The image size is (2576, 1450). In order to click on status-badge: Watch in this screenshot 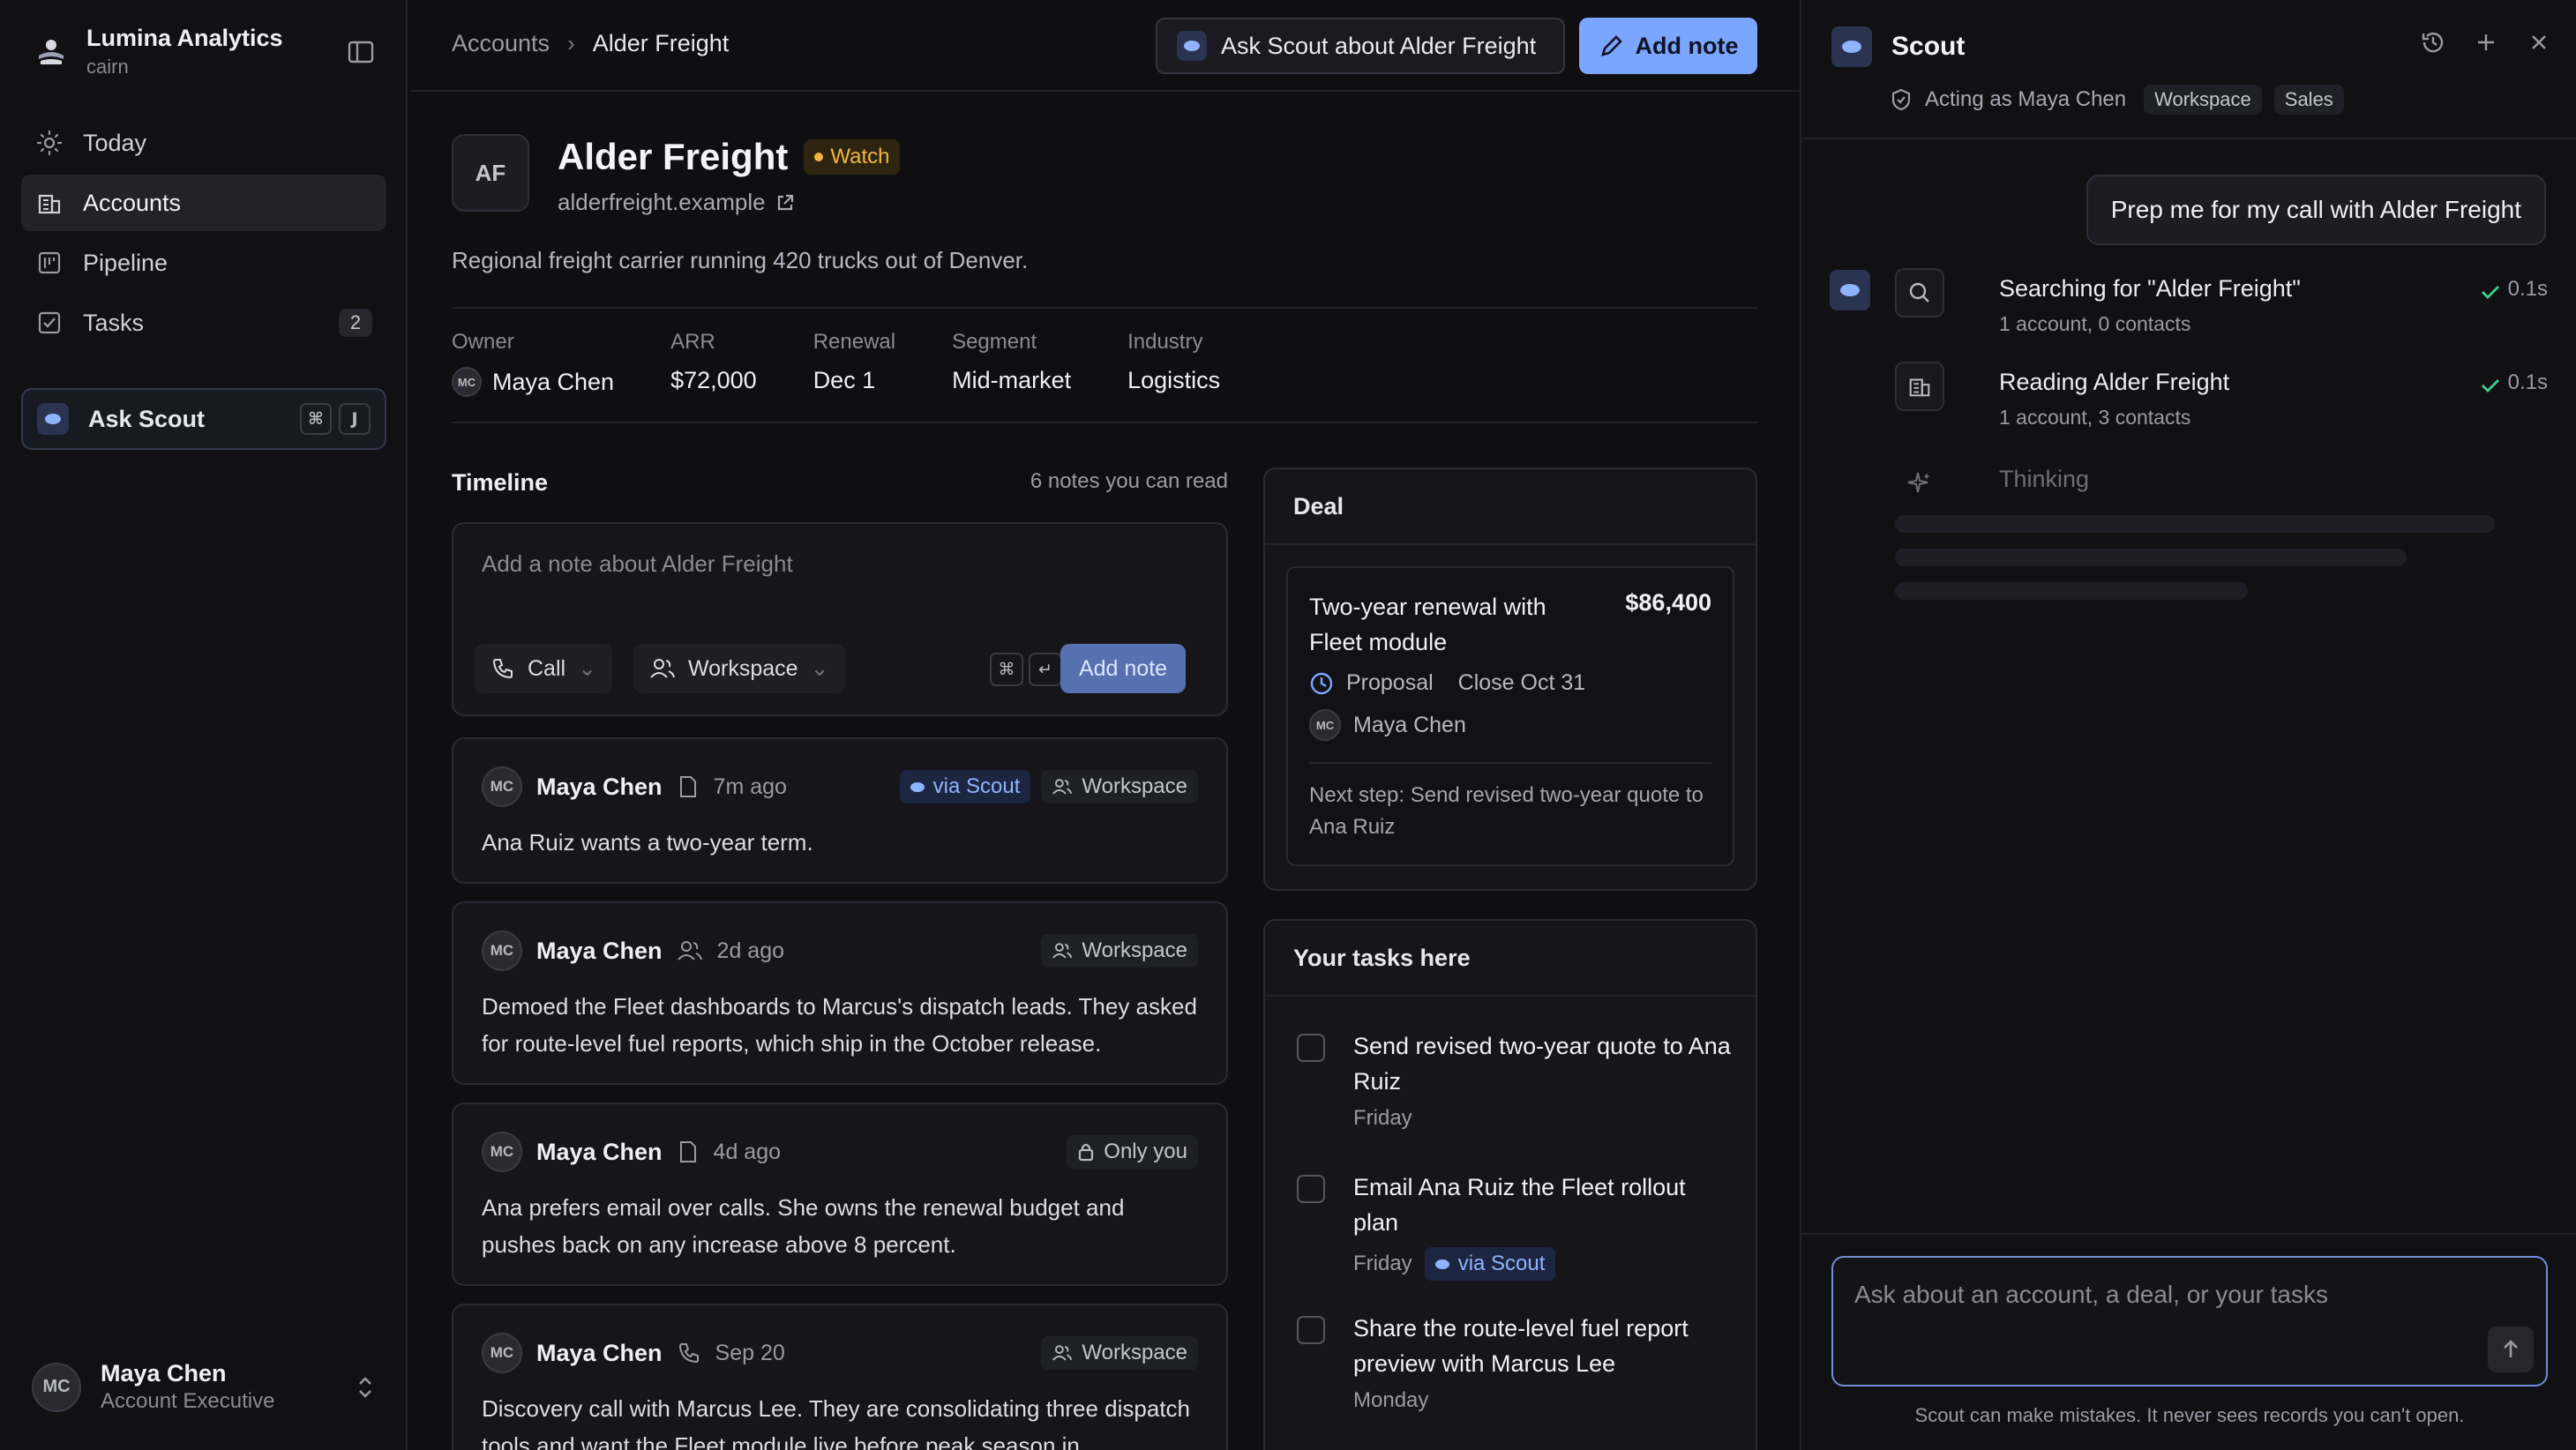, I will do `click(853, 157)`.